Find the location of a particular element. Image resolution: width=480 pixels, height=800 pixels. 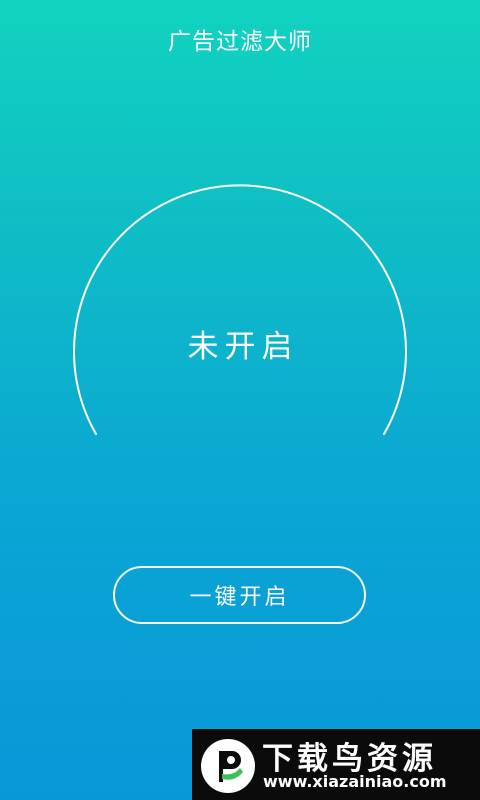

one-key-enable-button: 一键开启 is located at coordinates (239, 595).